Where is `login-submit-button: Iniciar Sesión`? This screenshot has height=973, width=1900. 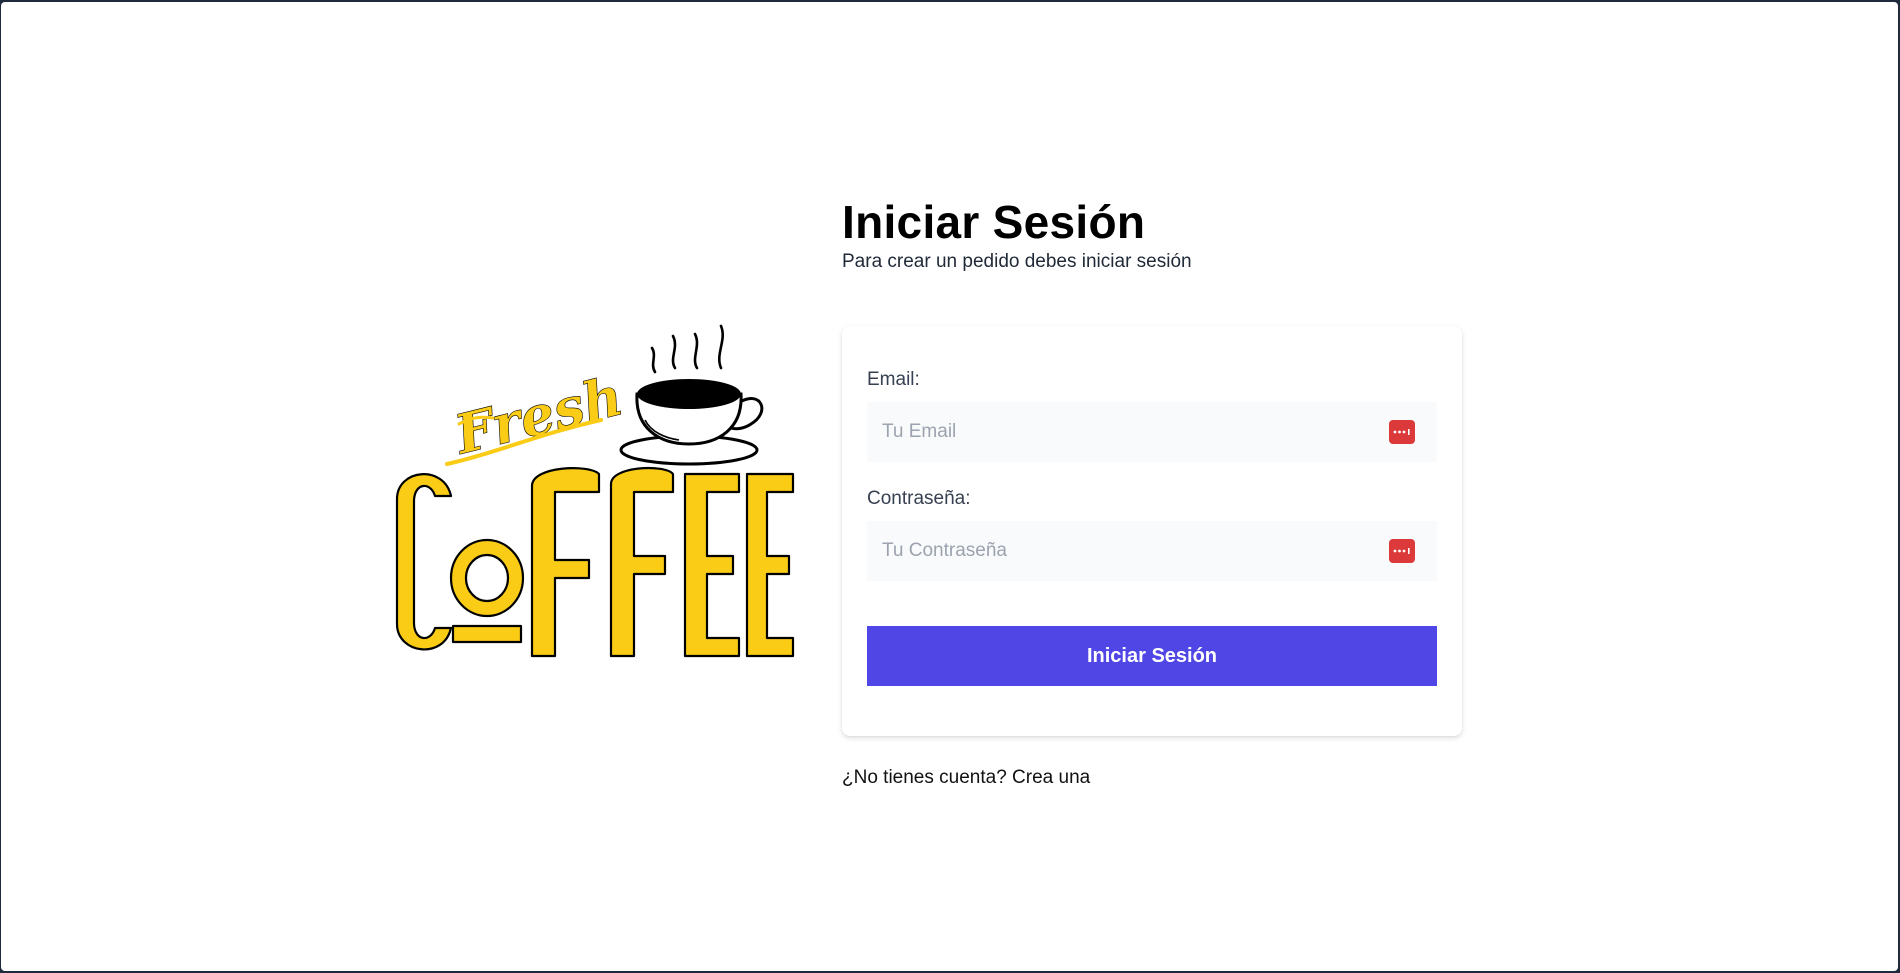 login-submit-button: Iniciar Sesión is located at coordinates (1152, 656).